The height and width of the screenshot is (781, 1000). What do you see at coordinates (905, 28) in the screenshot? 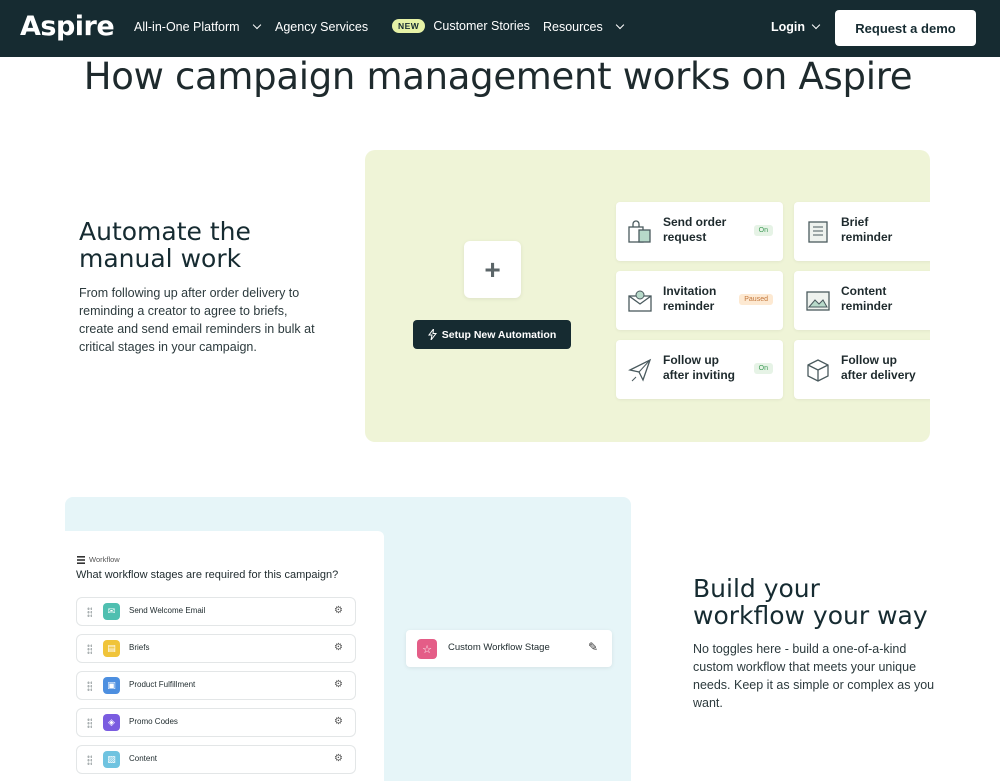
I see `request-demo-button: Request a demo` at bounding box center [905, 28].